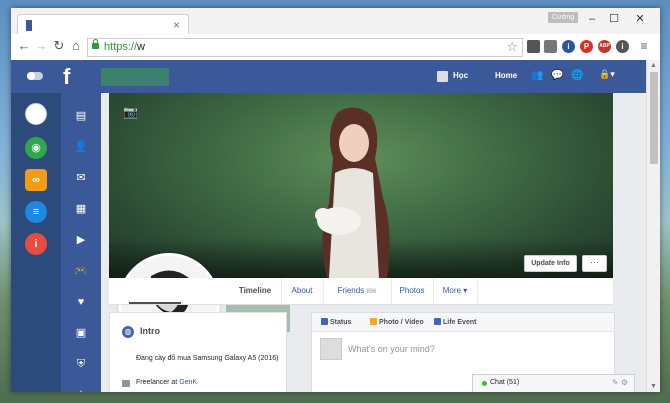 Image resolution: width=670 pixels, height=403 pixels. What do you see at coordinates (622, 46) in the screenshot?
I see `extension-icon-6: i` at bounding box center [622, 46].